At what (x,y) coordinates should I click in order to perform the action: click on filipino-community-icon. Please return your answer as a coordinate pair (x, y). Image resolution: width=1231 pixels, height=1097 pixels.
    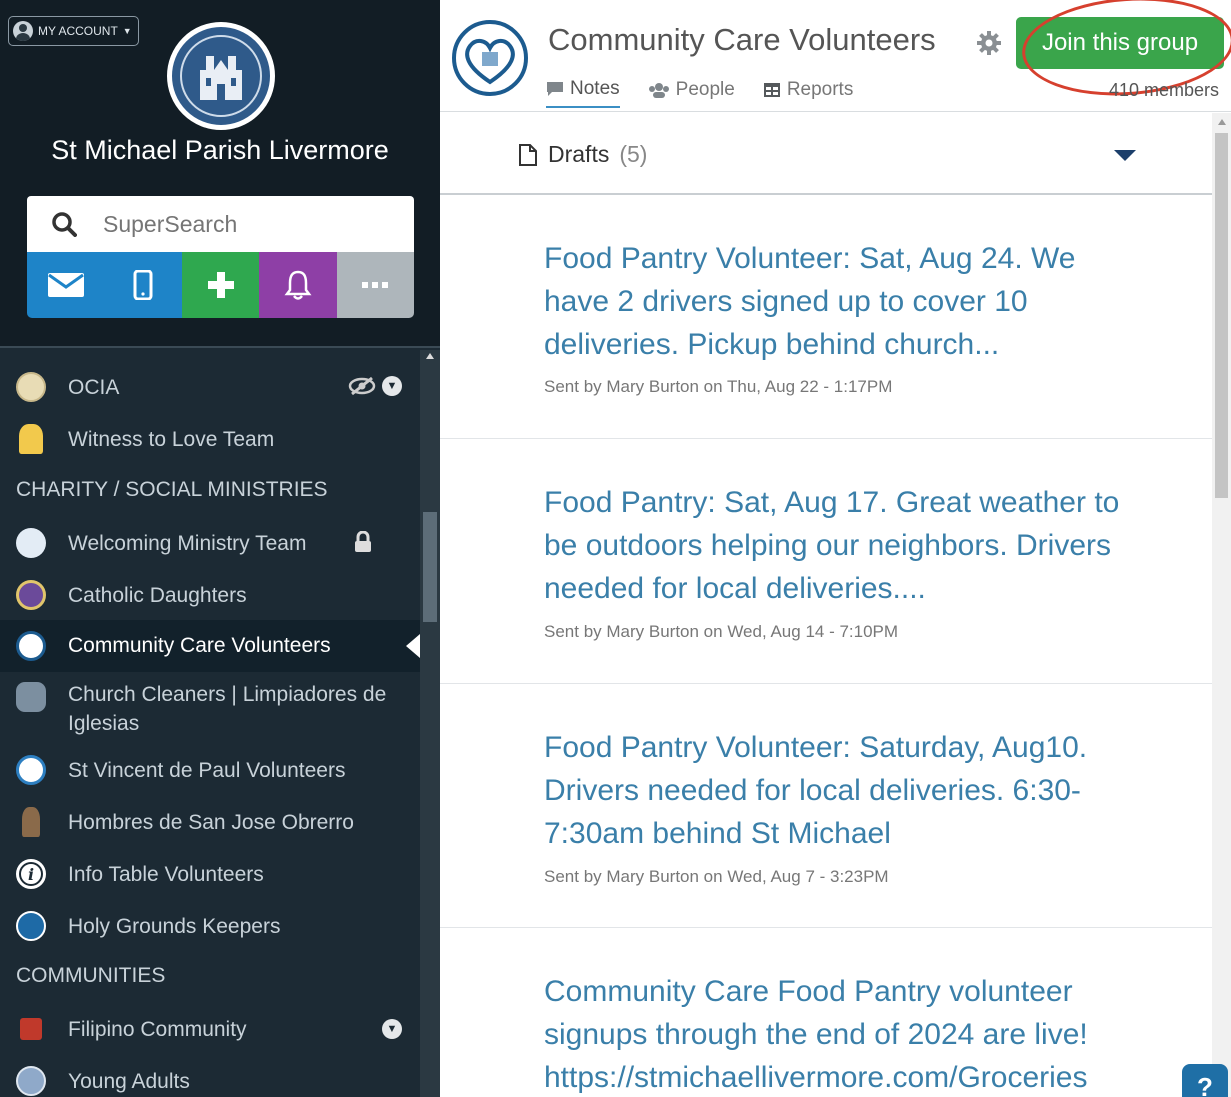
    Looking at the image, I should click on (31, 1029).